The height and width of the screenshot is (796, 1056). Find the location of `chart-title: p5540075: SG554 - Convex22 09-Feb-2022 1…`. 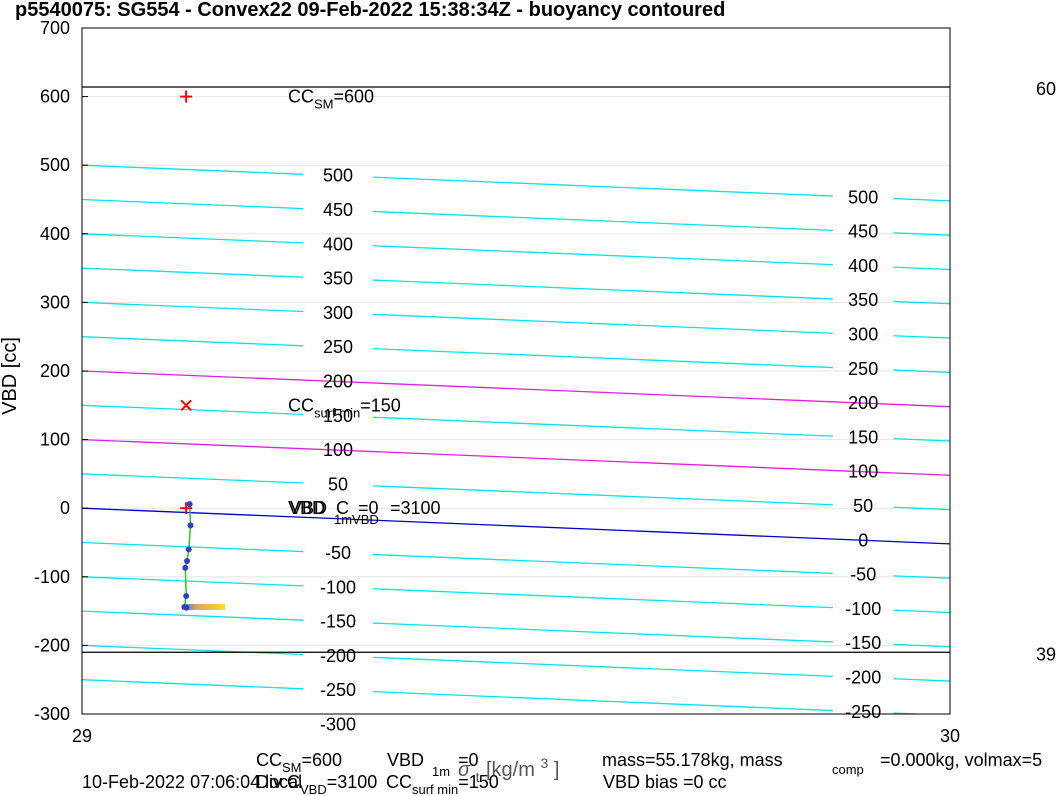

chart-title: p5540075: SG554 - Convex22 09-Feb-2022 1… is located at coordinates (370, 10).